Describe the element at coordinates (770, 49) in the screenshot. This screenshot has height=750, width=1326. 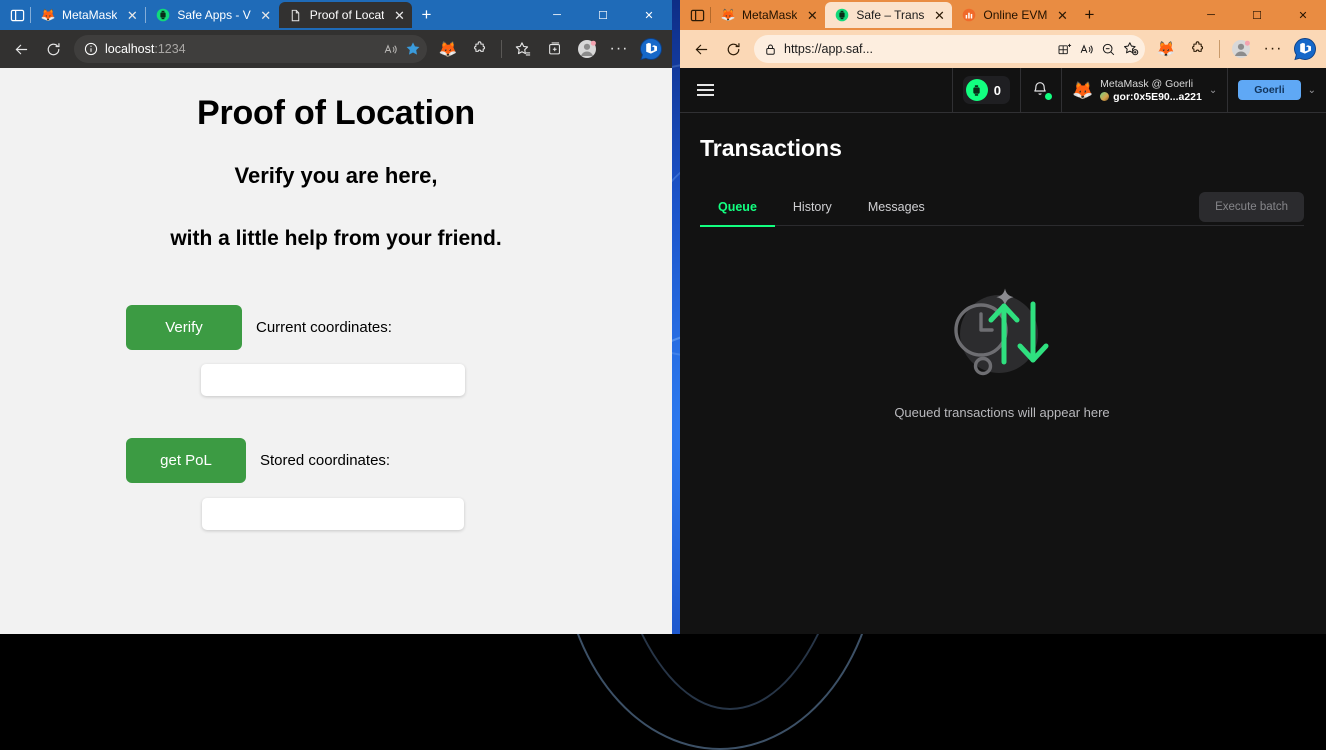
I see `lock-icon` at that location.